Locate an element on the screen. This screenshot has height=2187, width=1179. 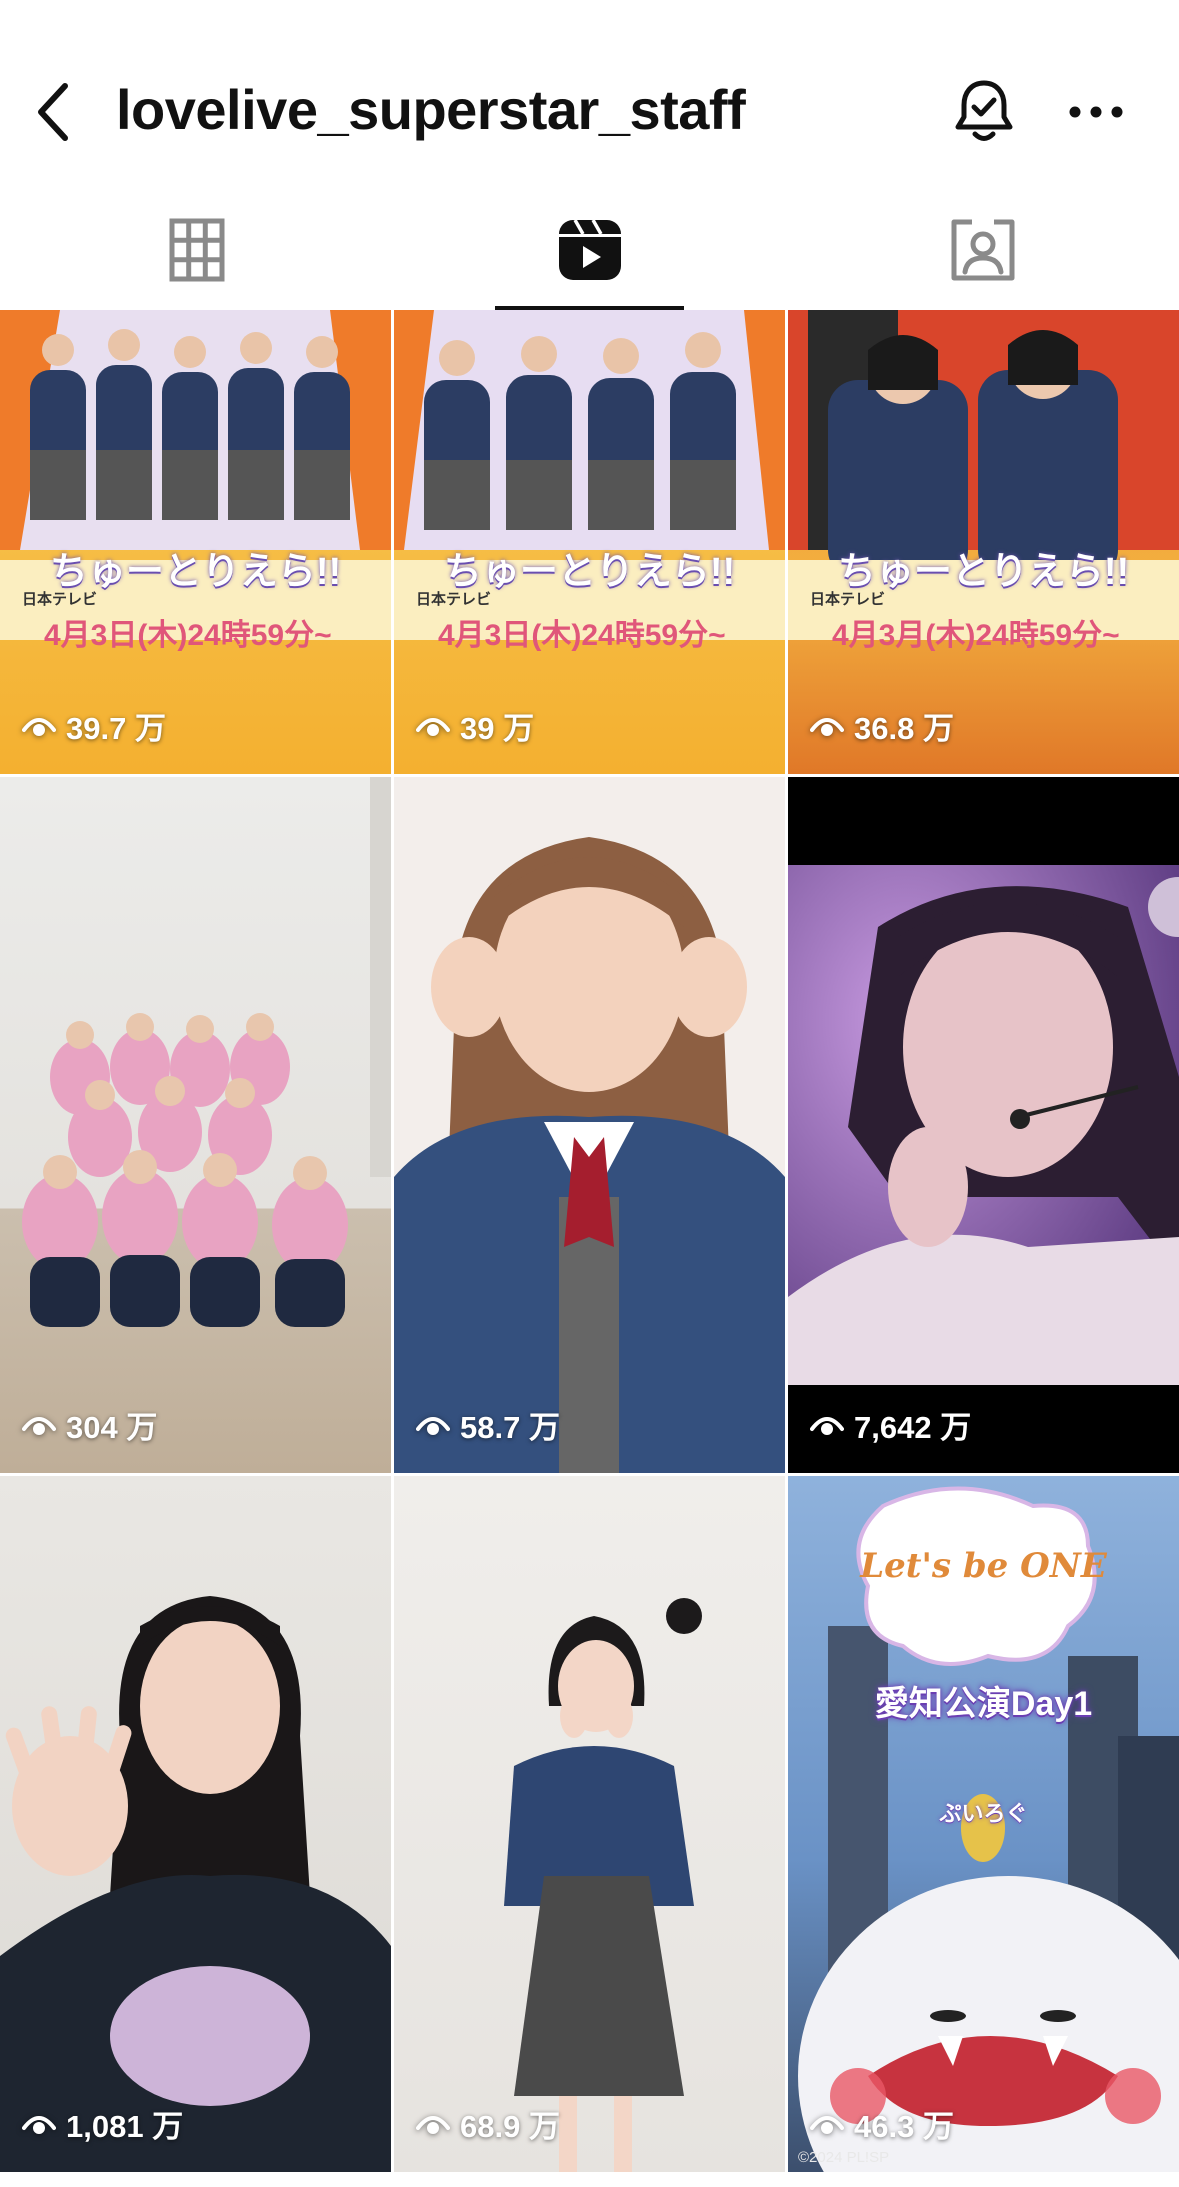
notifications-button is located at coordinates (984, 112).